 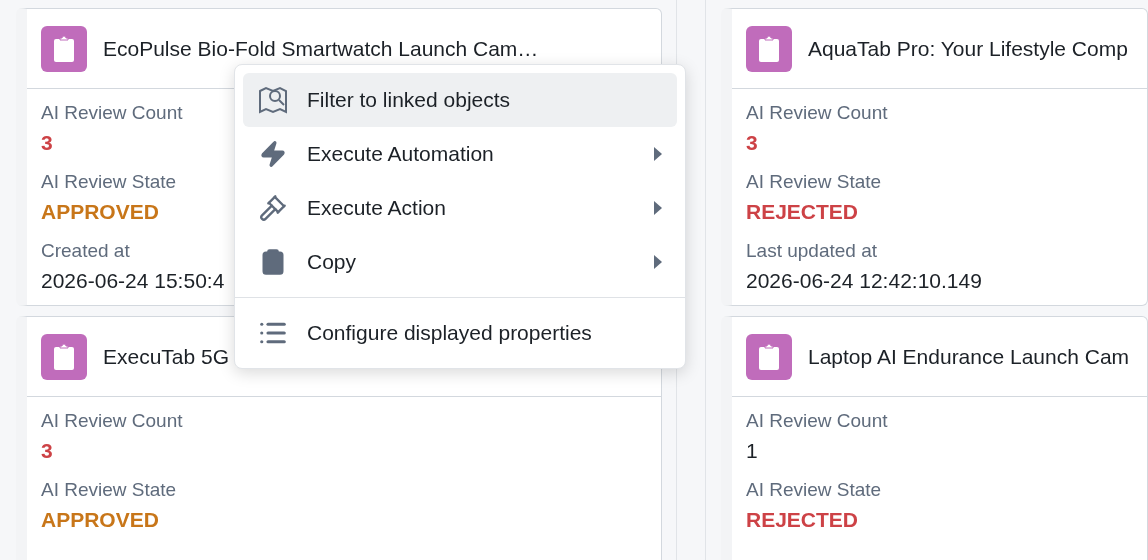 What do you see at coordinates (166, 356) in the screenshot?
I see `card-title: ExecuTab 5G` at bounding box center [166, 356].